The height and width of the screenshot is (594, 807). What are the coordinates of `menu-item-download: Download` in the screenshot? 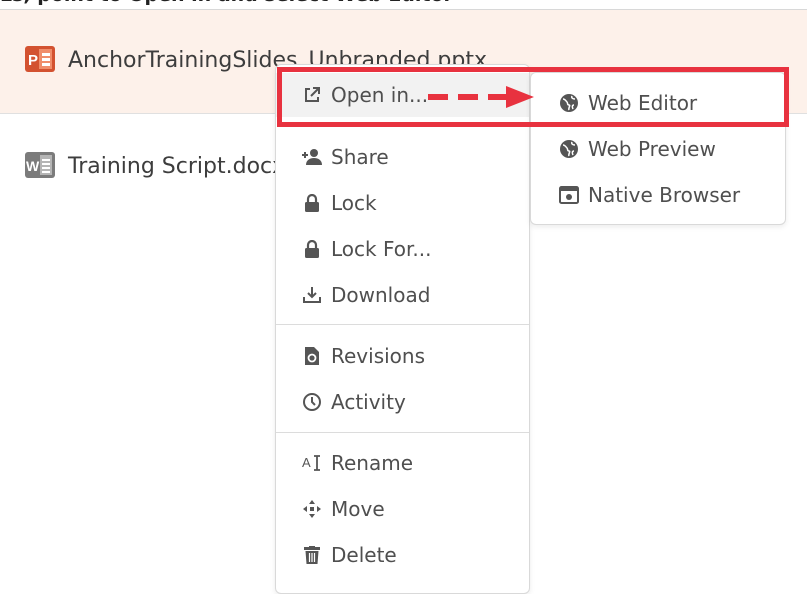 It's located at (402, 295).